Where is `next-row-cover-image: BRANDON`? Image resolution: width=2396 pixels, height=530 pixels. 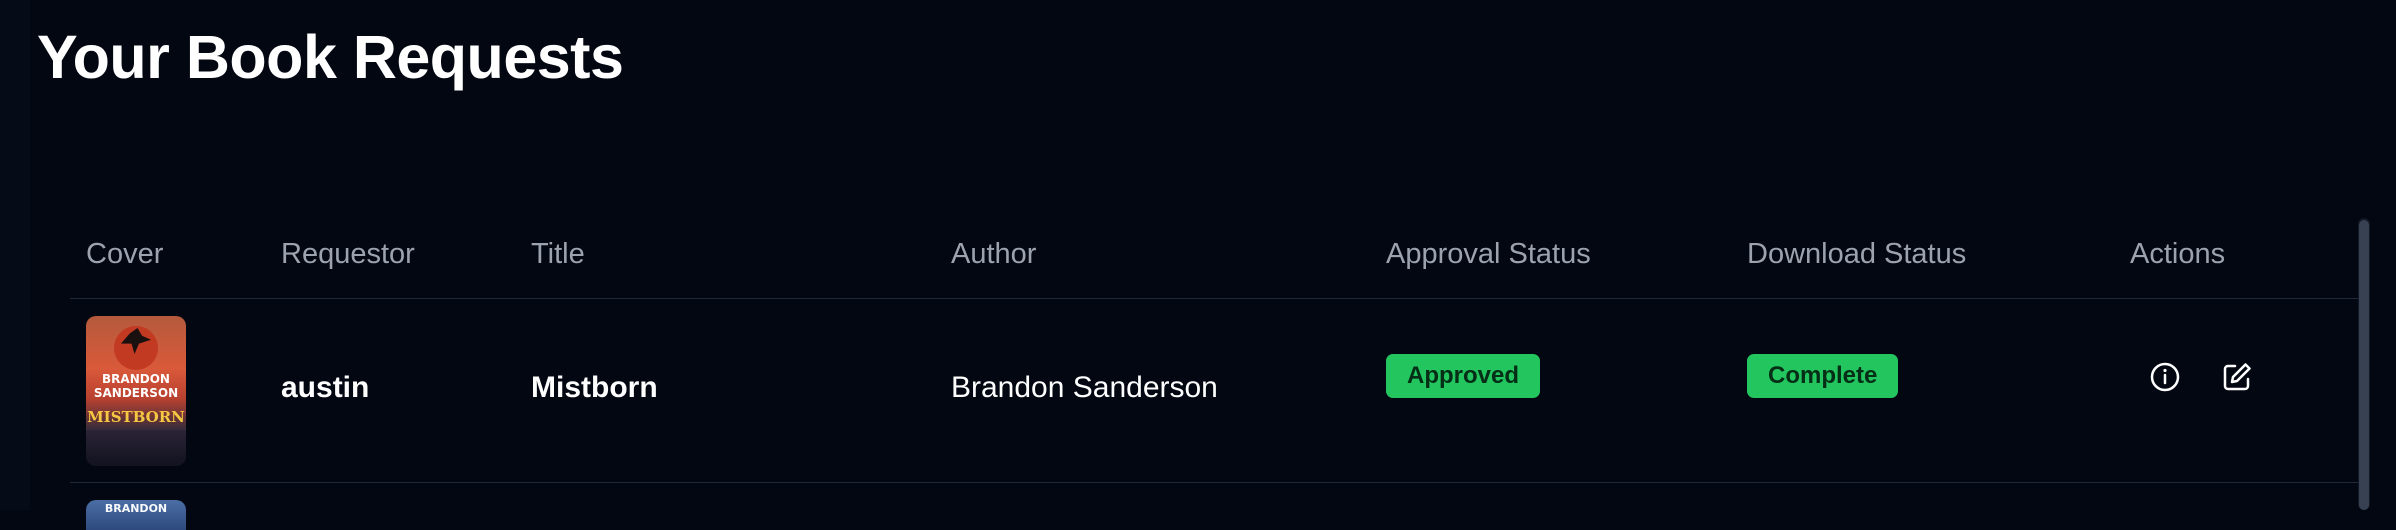 next-row-cover-image: BRANDON is located at coordinates (136, 515).